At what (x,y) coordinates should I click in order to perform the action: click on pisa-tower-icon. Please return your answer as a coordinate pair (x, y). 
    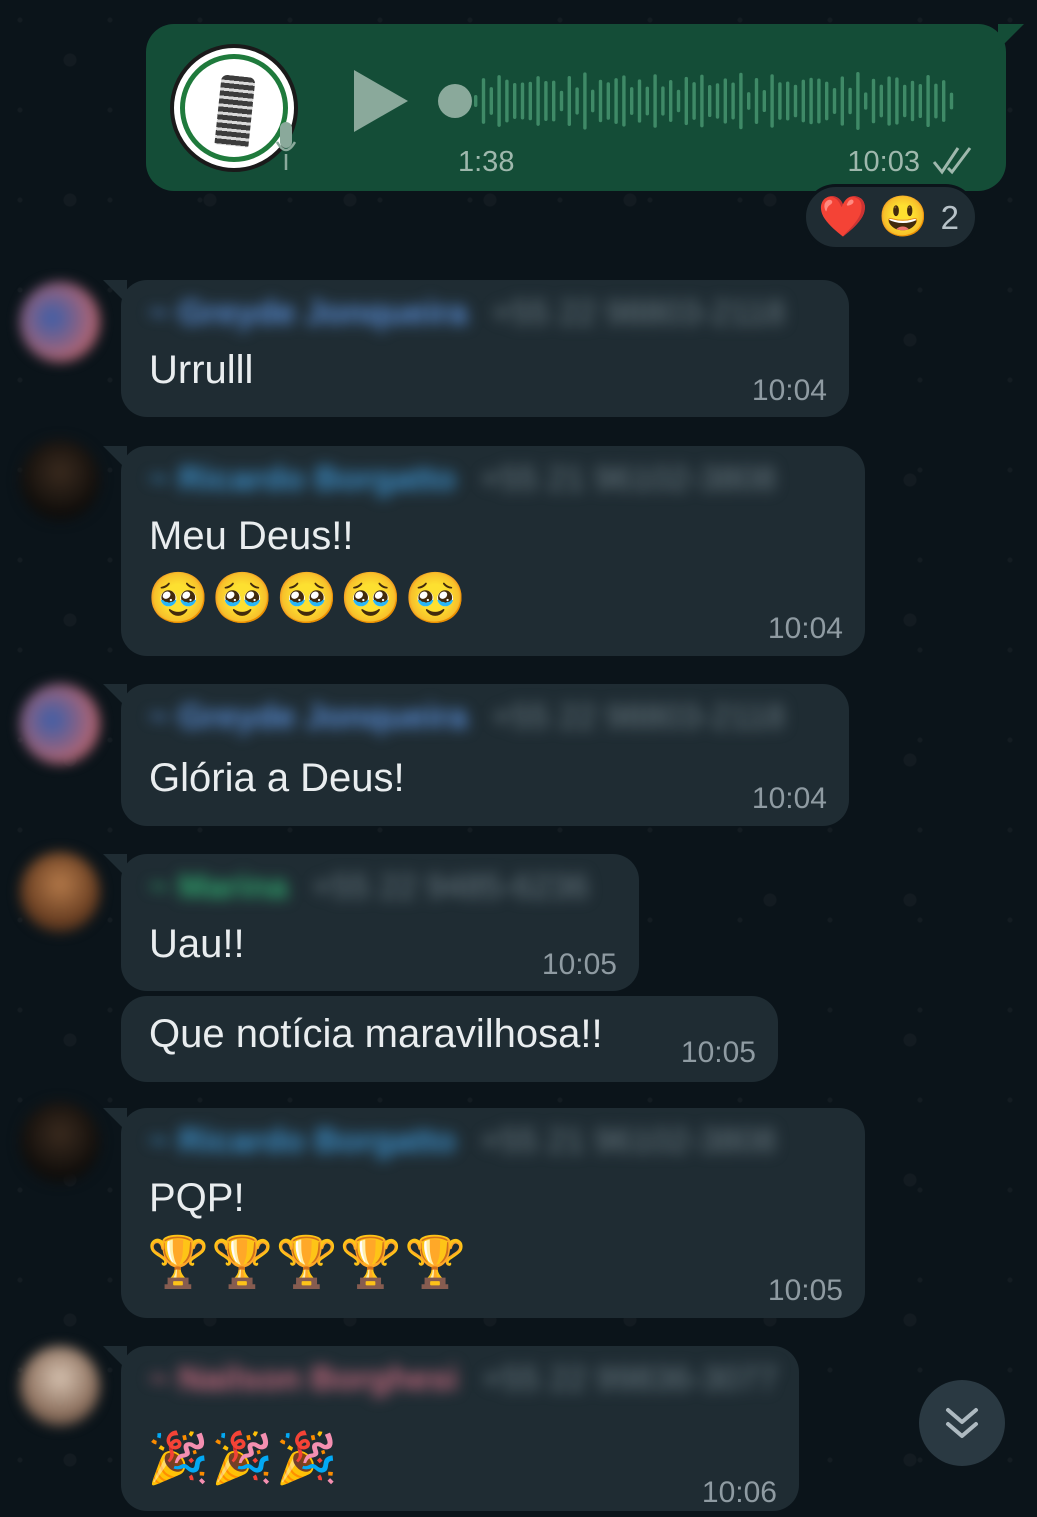
    Looking at the image, I should click on (235, 111).